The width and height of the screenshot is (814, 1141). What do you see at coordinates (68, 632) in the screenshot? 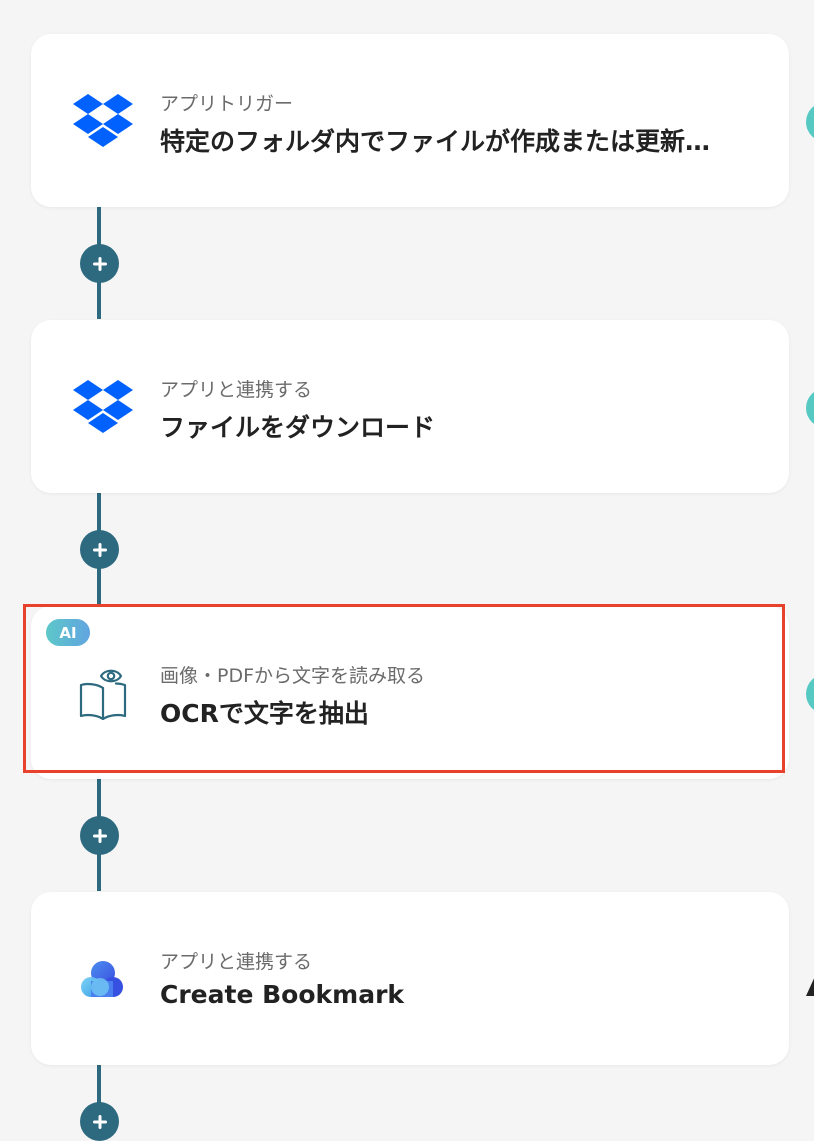
I see `ai-badge: AI` at bounding box center [68, 632].